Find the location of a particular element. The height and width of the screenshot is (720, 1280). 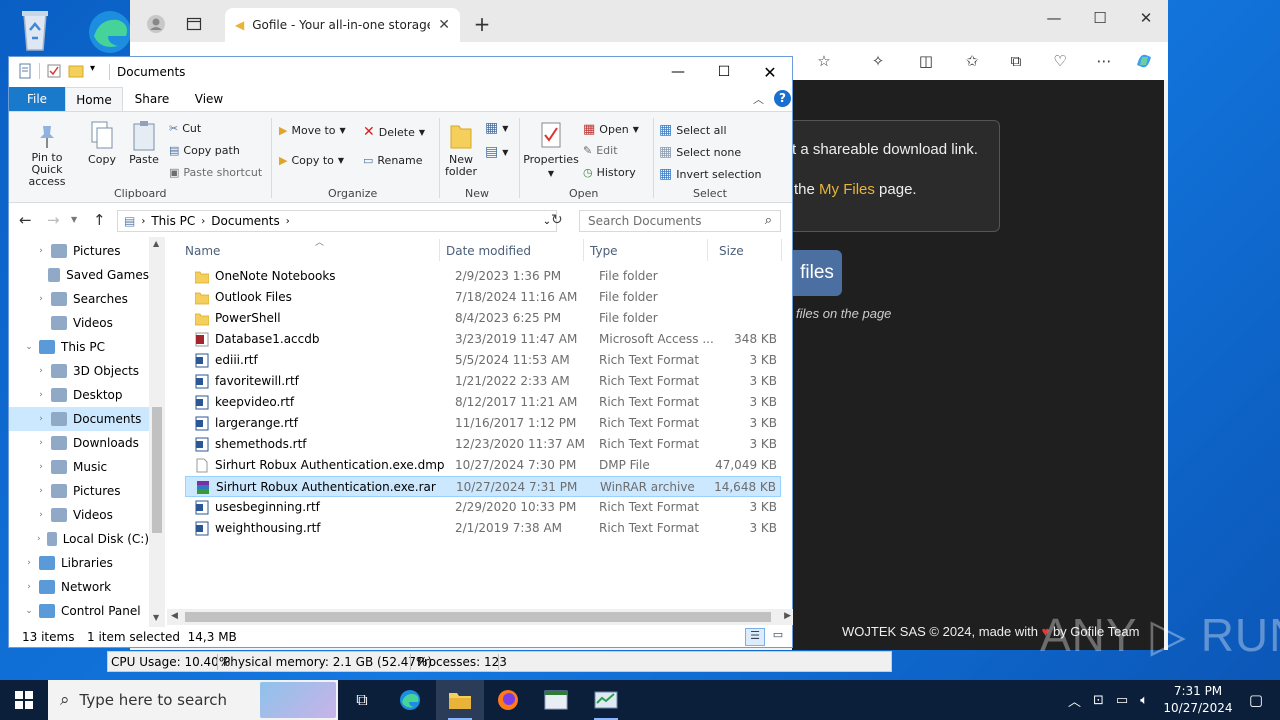

new-tab-icon: + is located at coordinates (482, 24).